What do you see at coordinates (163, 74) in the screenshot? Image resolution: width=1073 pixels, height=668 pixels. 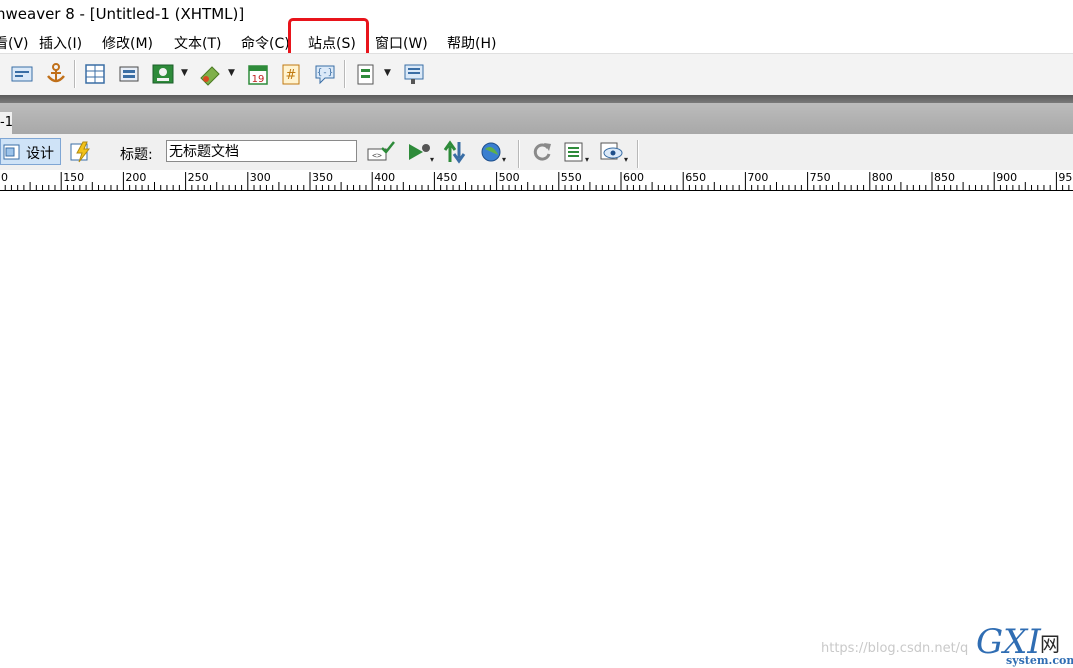 I see `image-icon` at bounding box center [163, 74].